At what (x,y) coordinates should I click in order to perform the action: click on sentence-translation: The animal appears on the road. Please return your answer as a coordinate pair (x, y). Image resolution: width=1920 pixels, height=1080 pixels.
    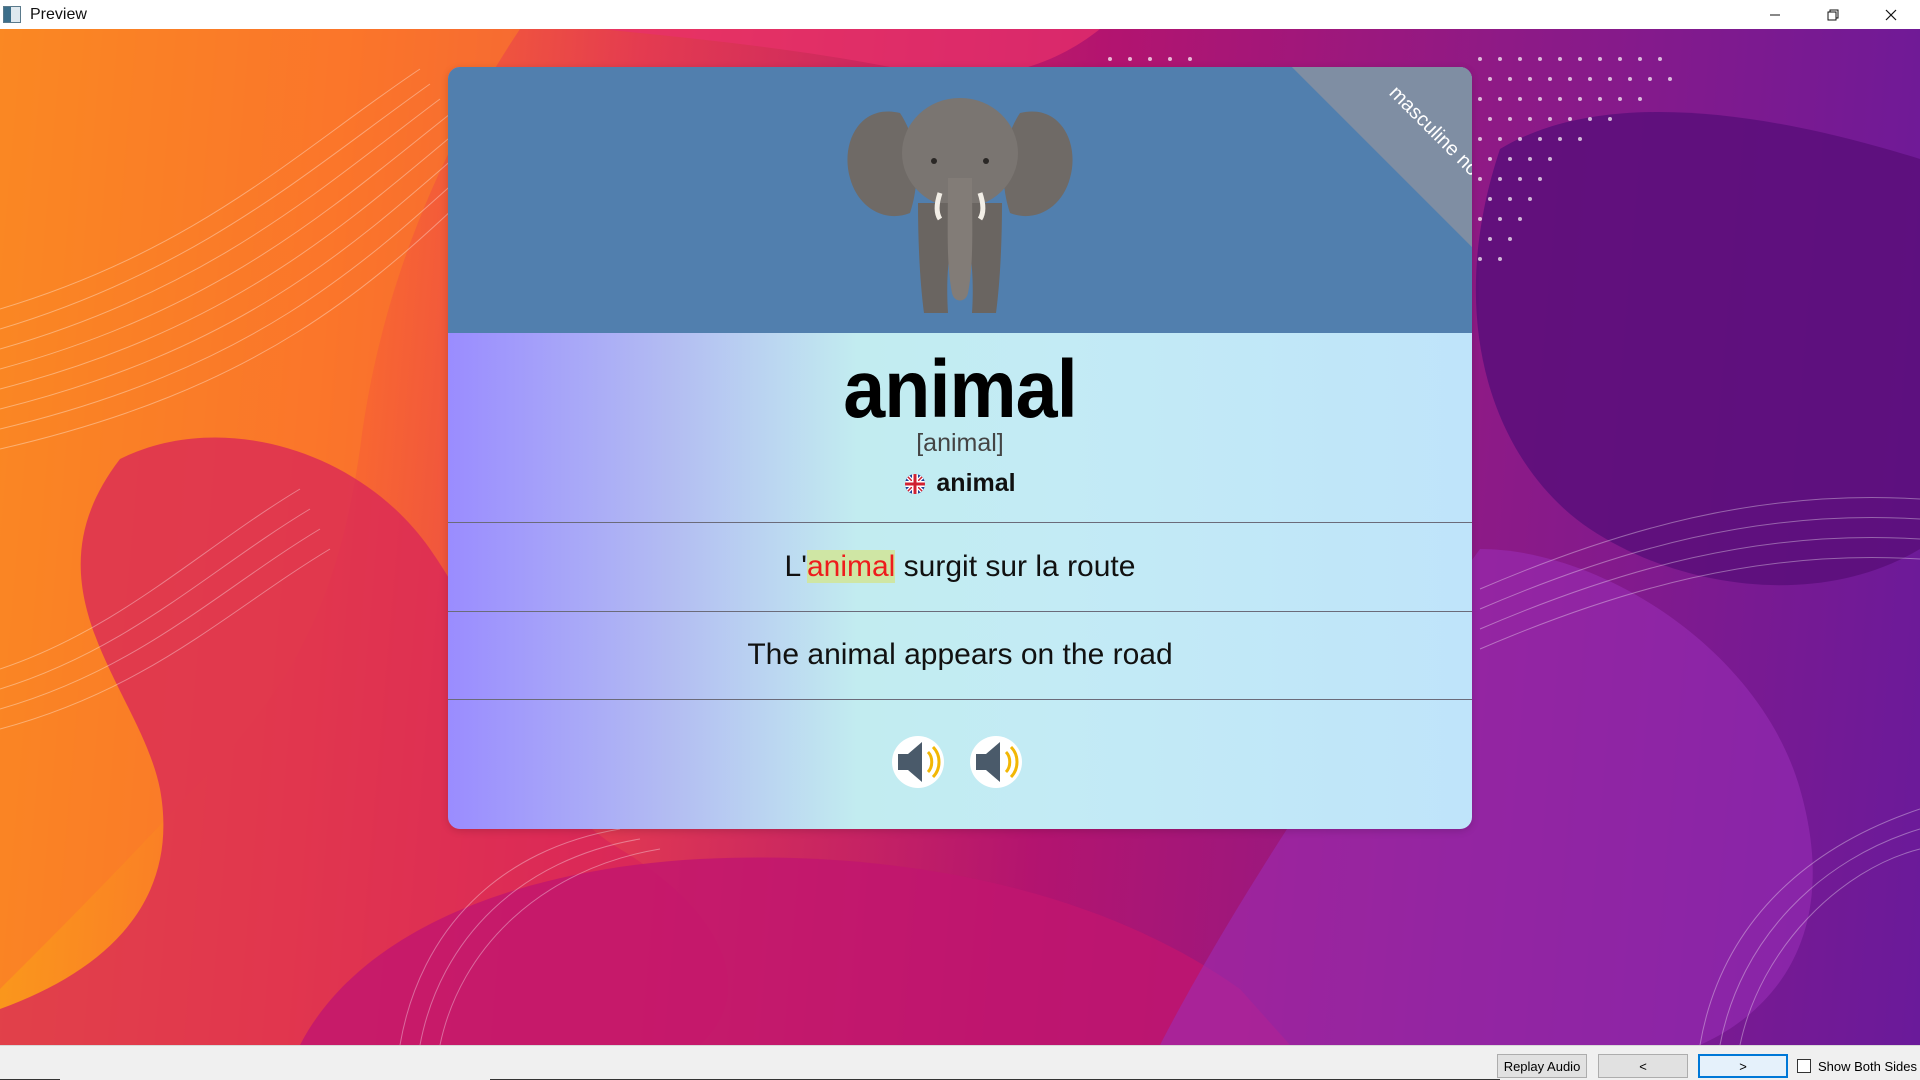
    Looking at the image, I should click on (960, 654).